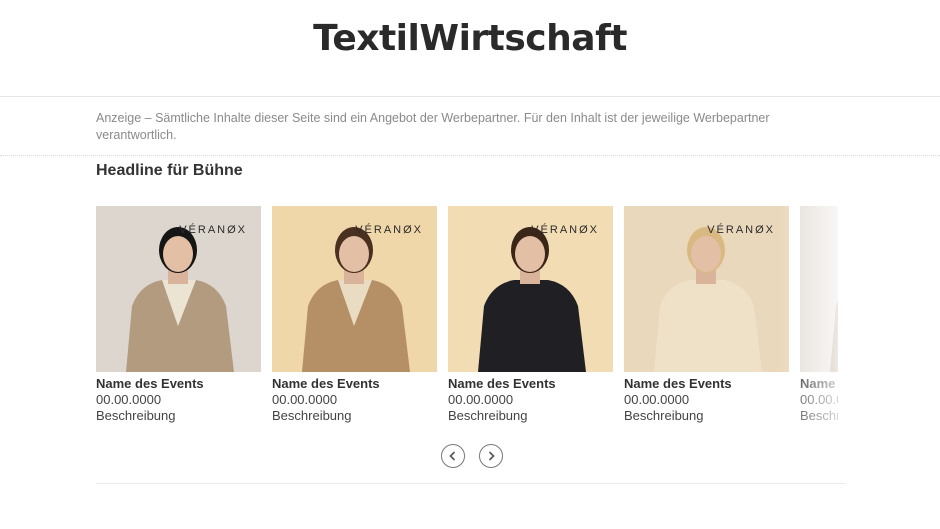 This screenshot has height=529, width=940. Describe the element at coordinates (860, 320) in the screenshot. I see `carousel-fade-overlay` at that location.